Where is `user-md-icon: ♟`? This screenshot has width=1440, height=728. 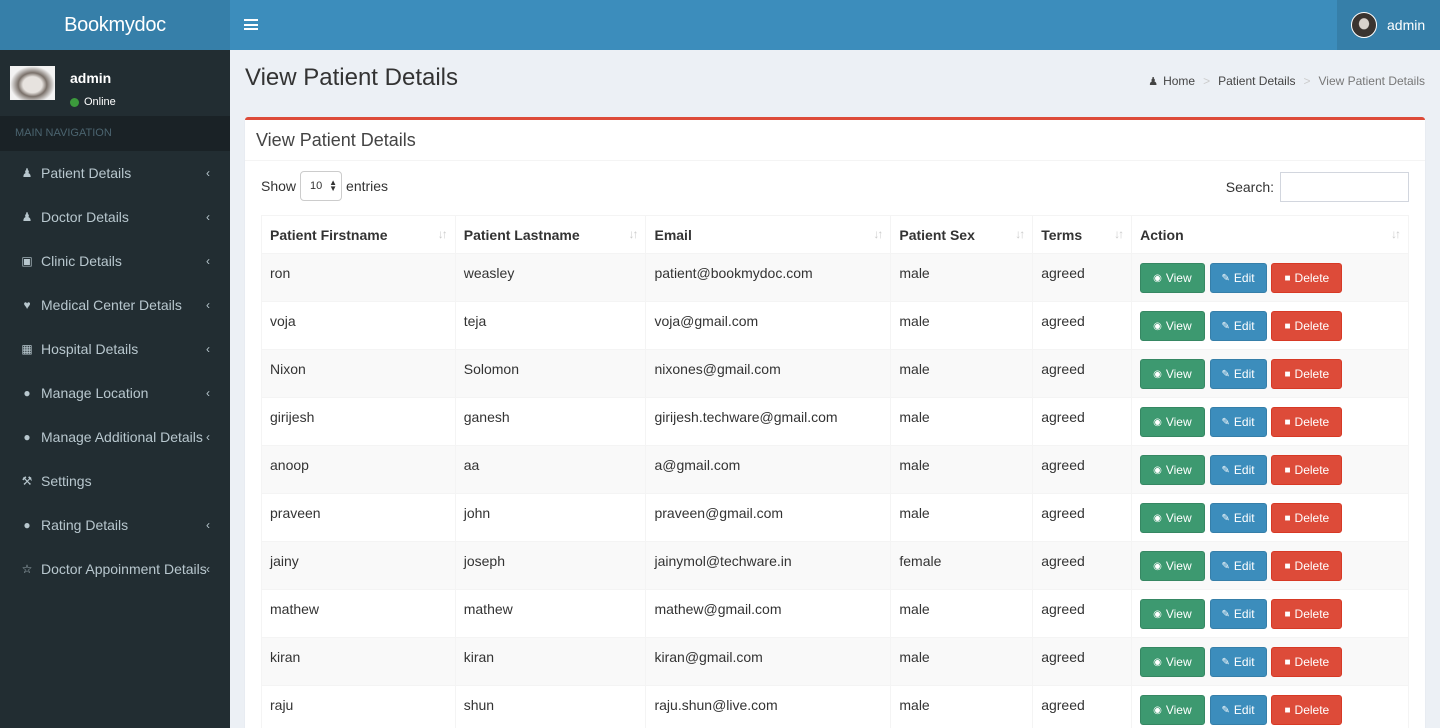
user-md-icon: ♟ is located at coordinates (27, 217).